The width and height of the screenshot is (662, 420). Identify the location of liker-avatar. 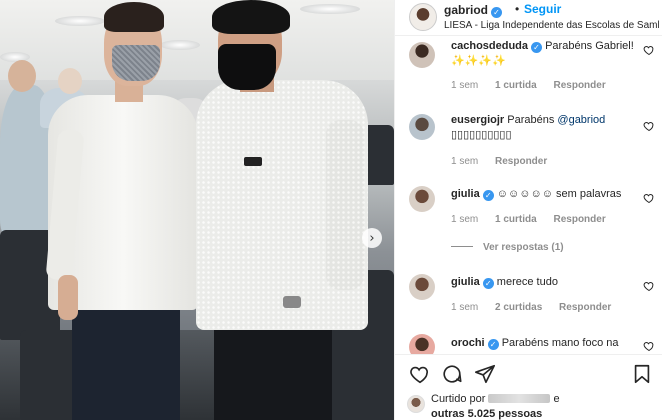
(416, 404).